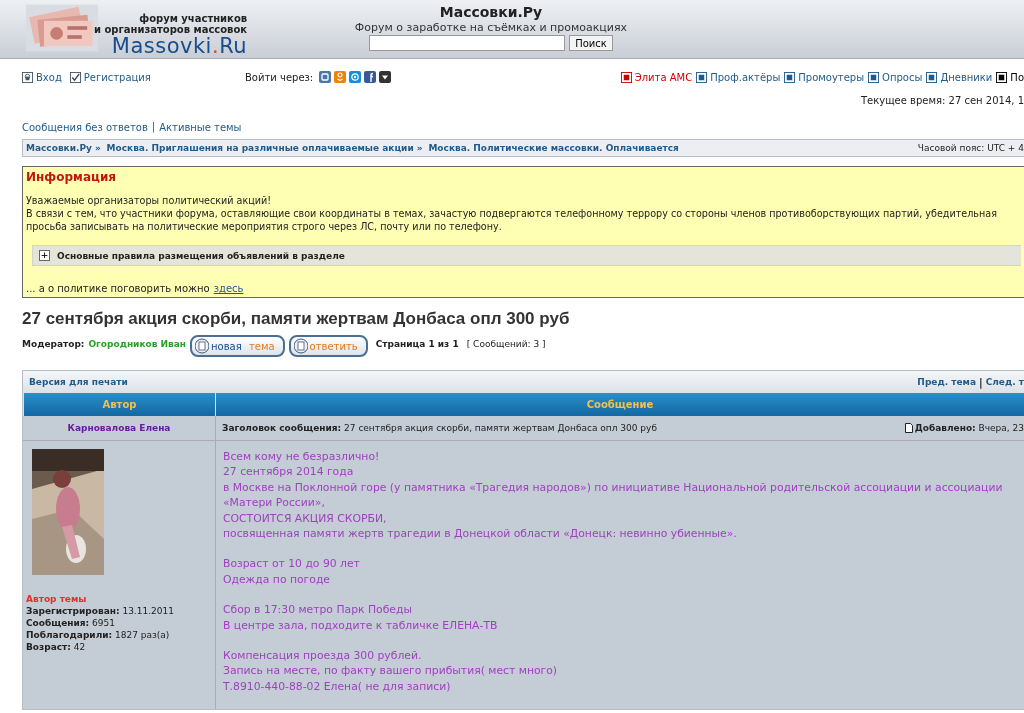  What do you see at coordinates (526, 255) in the screenshot?
I see `rules-toggle: + Основные правила размещения объявлений в разделе` at bounding box center [526, 255].